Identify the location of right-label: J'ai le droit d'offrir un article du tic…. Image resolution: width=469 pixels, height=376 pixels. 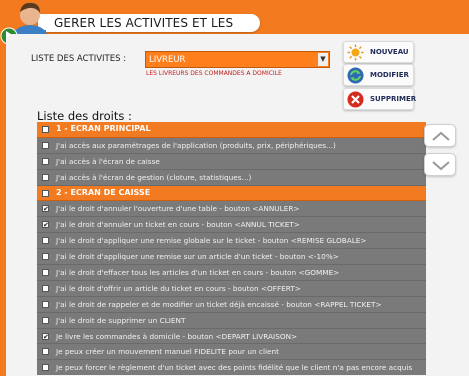
(178, 288).